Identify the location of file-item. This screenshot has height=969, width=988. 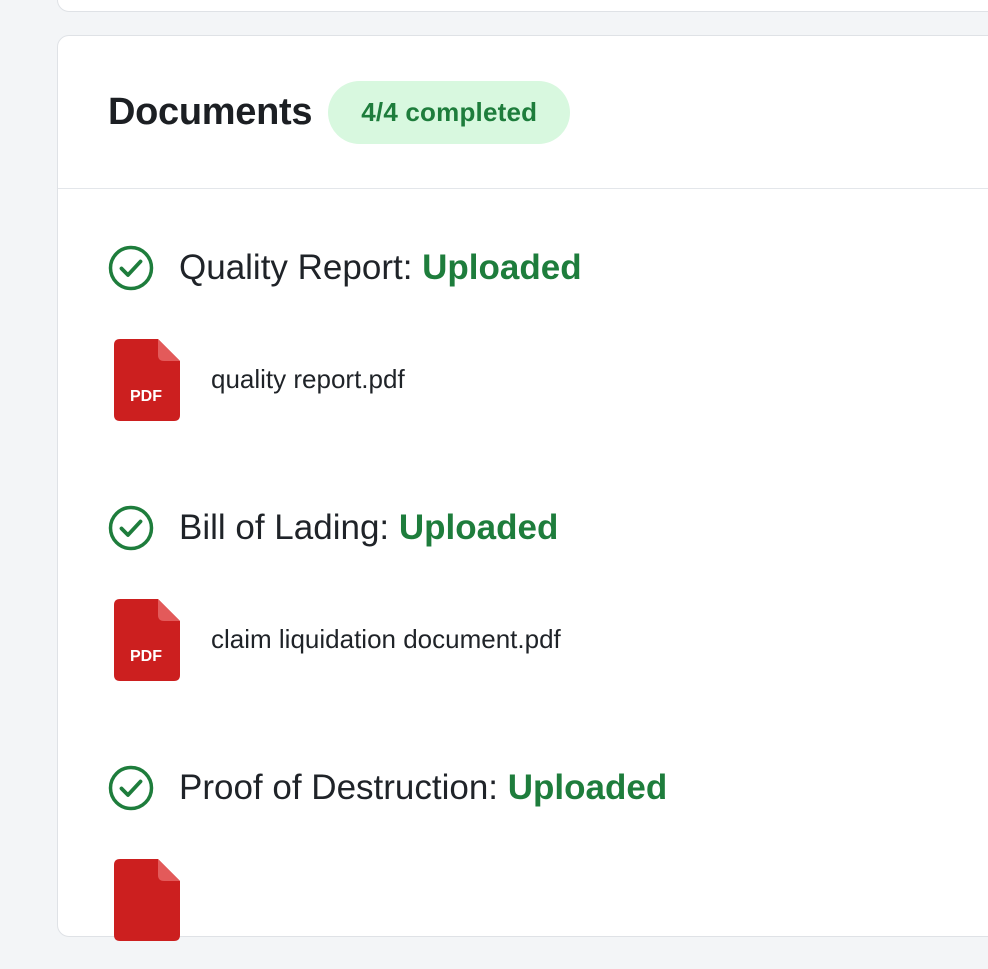
(162, 900).